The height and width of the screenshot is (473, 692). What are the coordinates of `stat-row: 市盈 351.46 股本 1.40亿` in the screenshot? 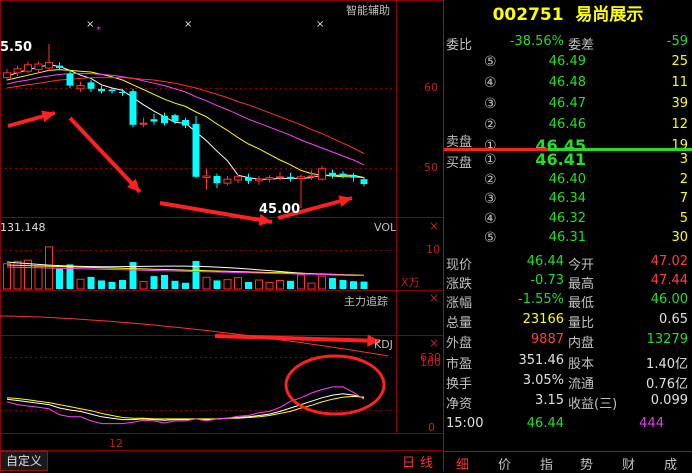 It's located at (568, 361).